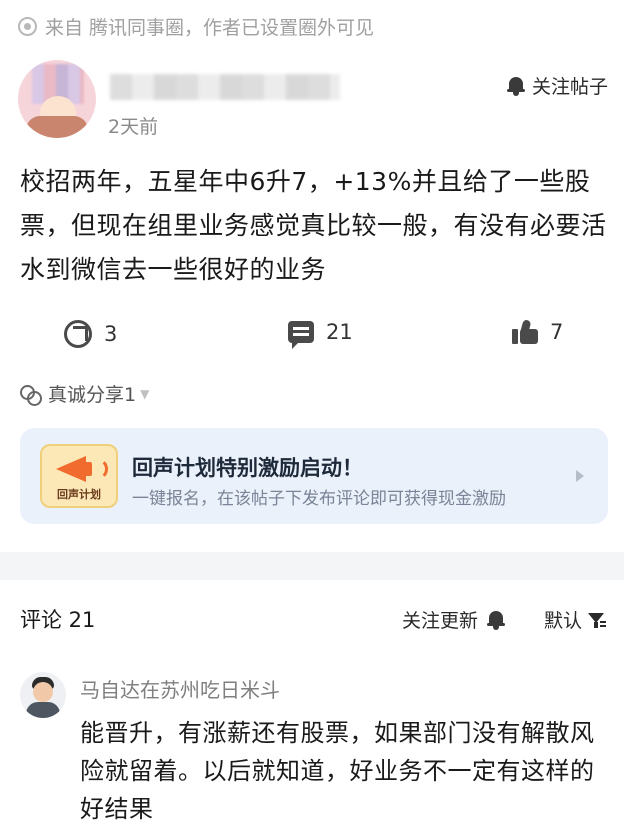 The width and height of the screenshot is (624, 832). I want to click on author-avatar, so click(57, 99).